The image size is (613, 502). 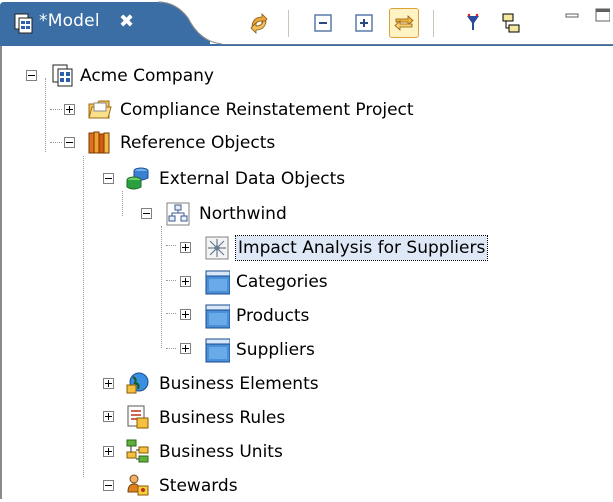 What do you see at coordinates (602, 15) in the screenshot?
I see `maximize-icon` at bounding box center [602, 15].